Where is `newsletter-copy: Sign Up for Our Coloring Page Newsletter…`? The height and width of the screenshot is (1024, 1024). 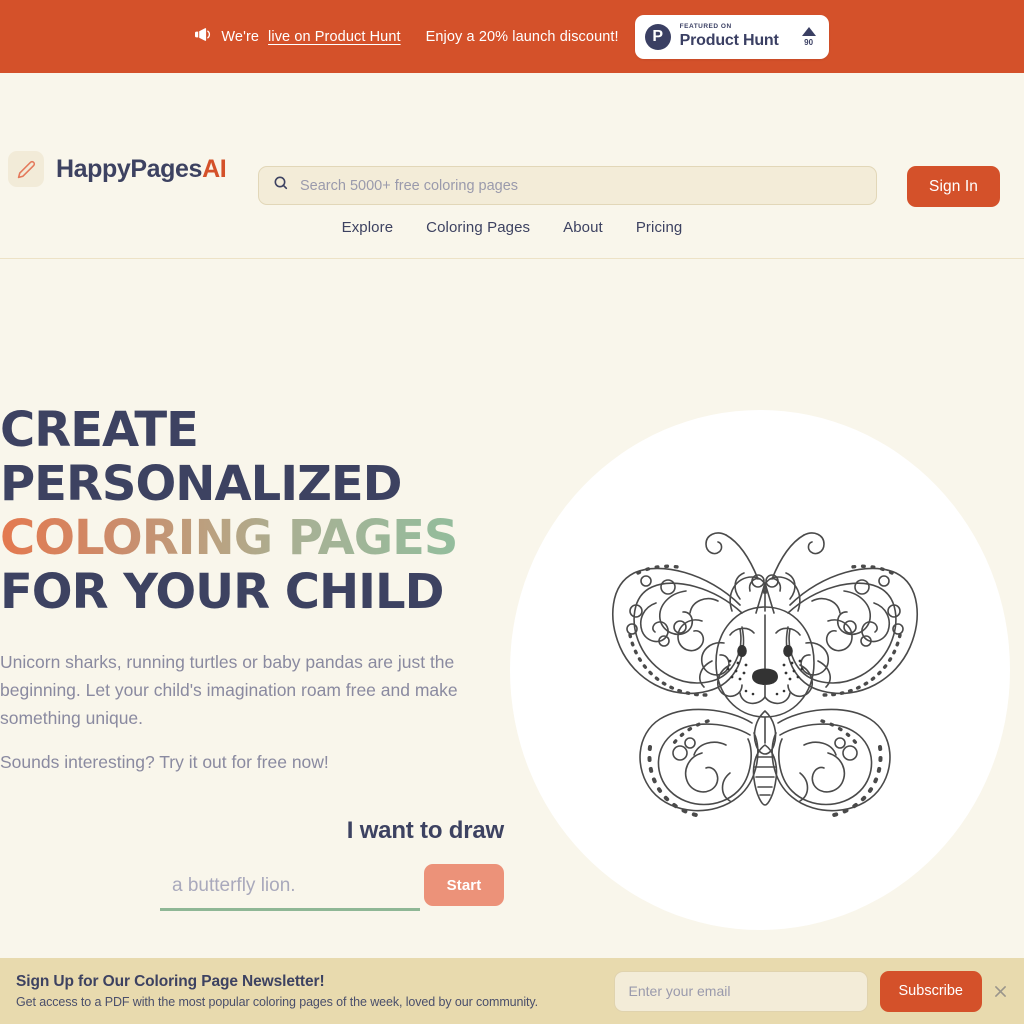
newsletter-copy: Sign Up for Our Coloring Page Newsletter… is located at coordinates (315, 991).